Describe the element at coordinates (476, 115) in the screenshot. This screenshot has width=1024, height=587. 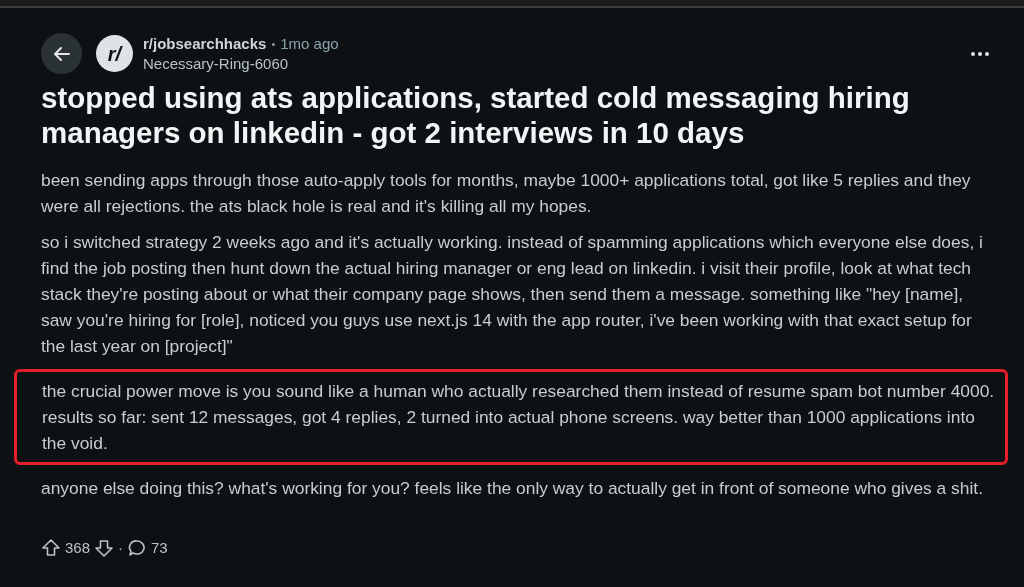
I see `post-title: stopped using ats applications, started cold messaging hiring managers on linkedin - got 2 interviews in 10 days` at that location.